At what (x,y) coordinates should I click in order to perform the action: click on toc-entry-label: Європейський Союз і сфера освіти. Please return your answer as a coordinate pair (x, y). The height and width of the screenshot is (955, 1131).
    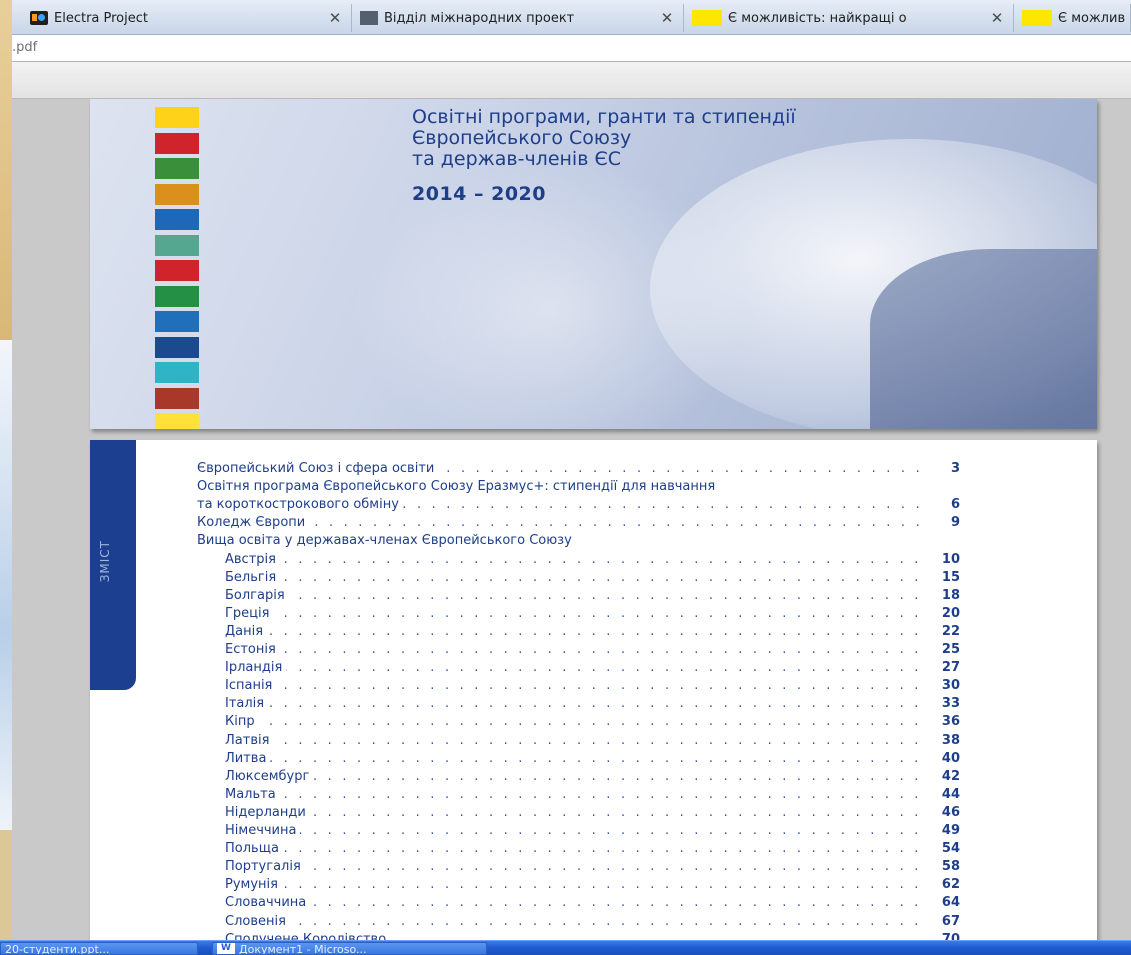
    Looking at the image, I should click on (318, 468).